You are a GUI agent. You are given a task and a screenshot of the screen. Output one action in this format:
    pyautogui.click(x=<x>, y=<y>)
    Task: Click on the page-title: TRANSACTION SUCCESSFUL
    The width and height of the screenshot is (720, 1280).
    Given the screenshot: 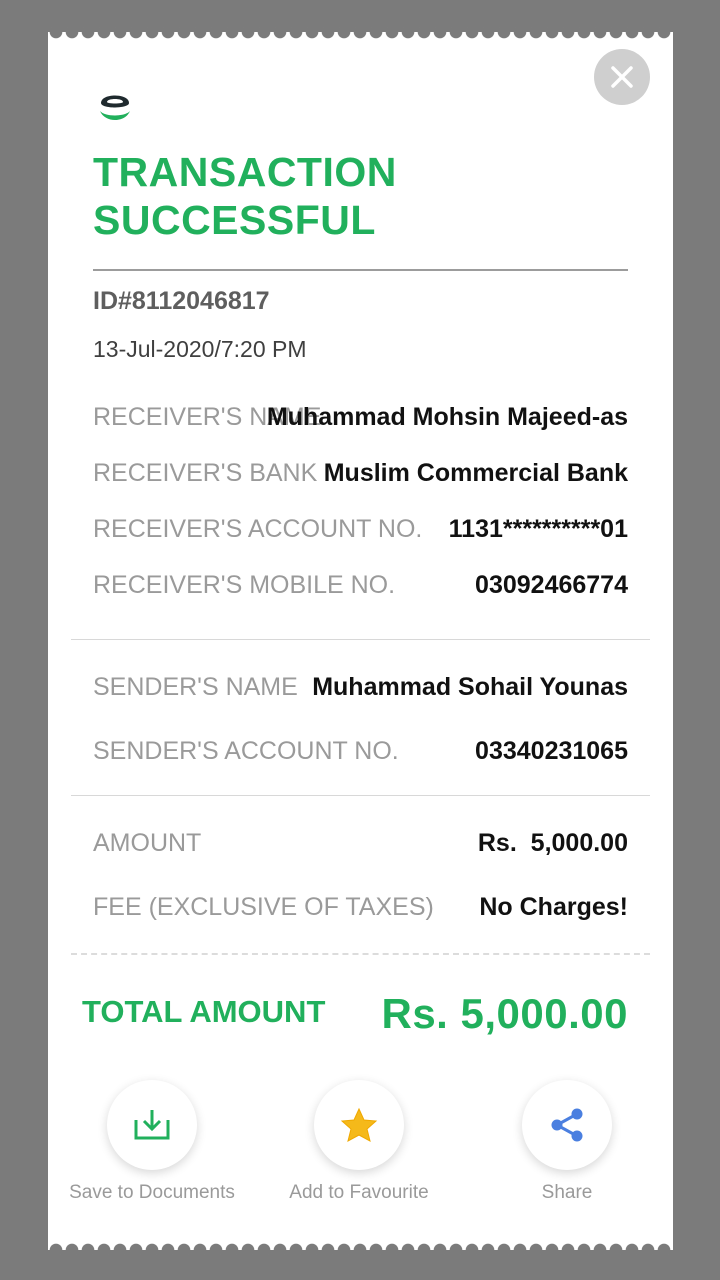 What is the action you would take?
    pyautogui.click(x=245, y=196)
    